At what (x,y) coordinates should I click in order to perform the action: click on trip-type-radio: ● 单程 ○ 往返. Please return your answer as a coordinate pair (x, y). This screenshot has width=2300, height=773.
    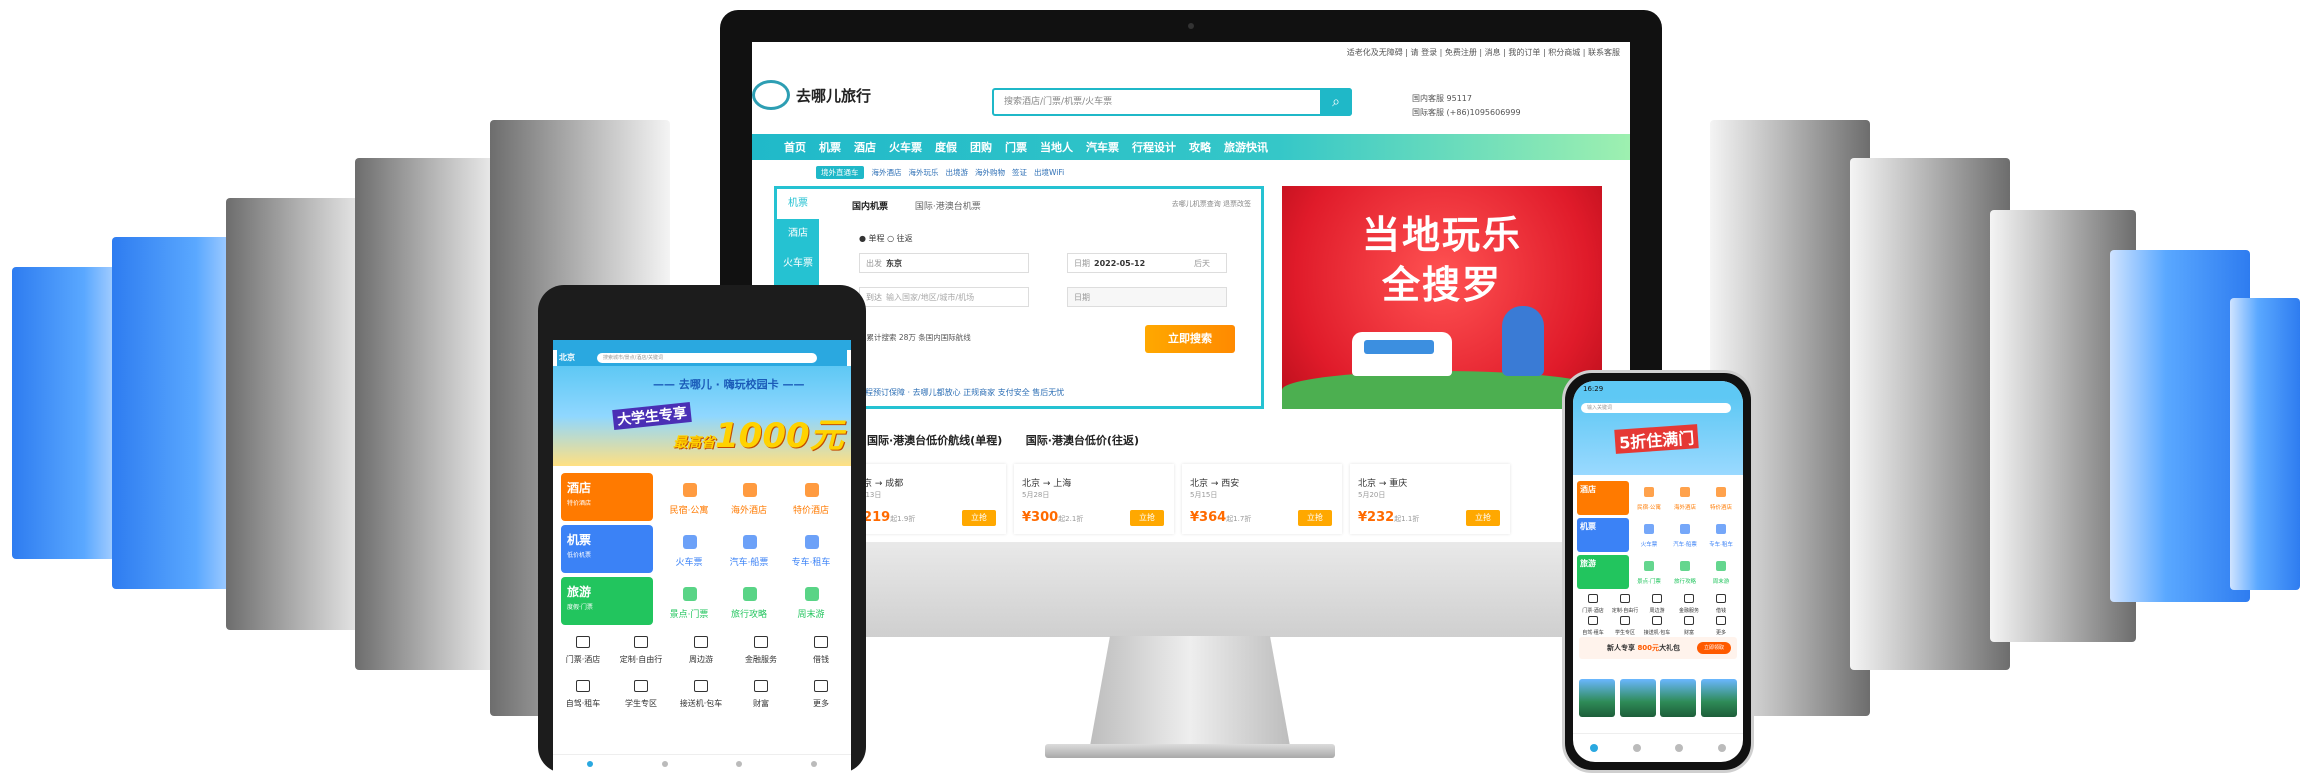
    Looking at the image, I should click on (886, 238).